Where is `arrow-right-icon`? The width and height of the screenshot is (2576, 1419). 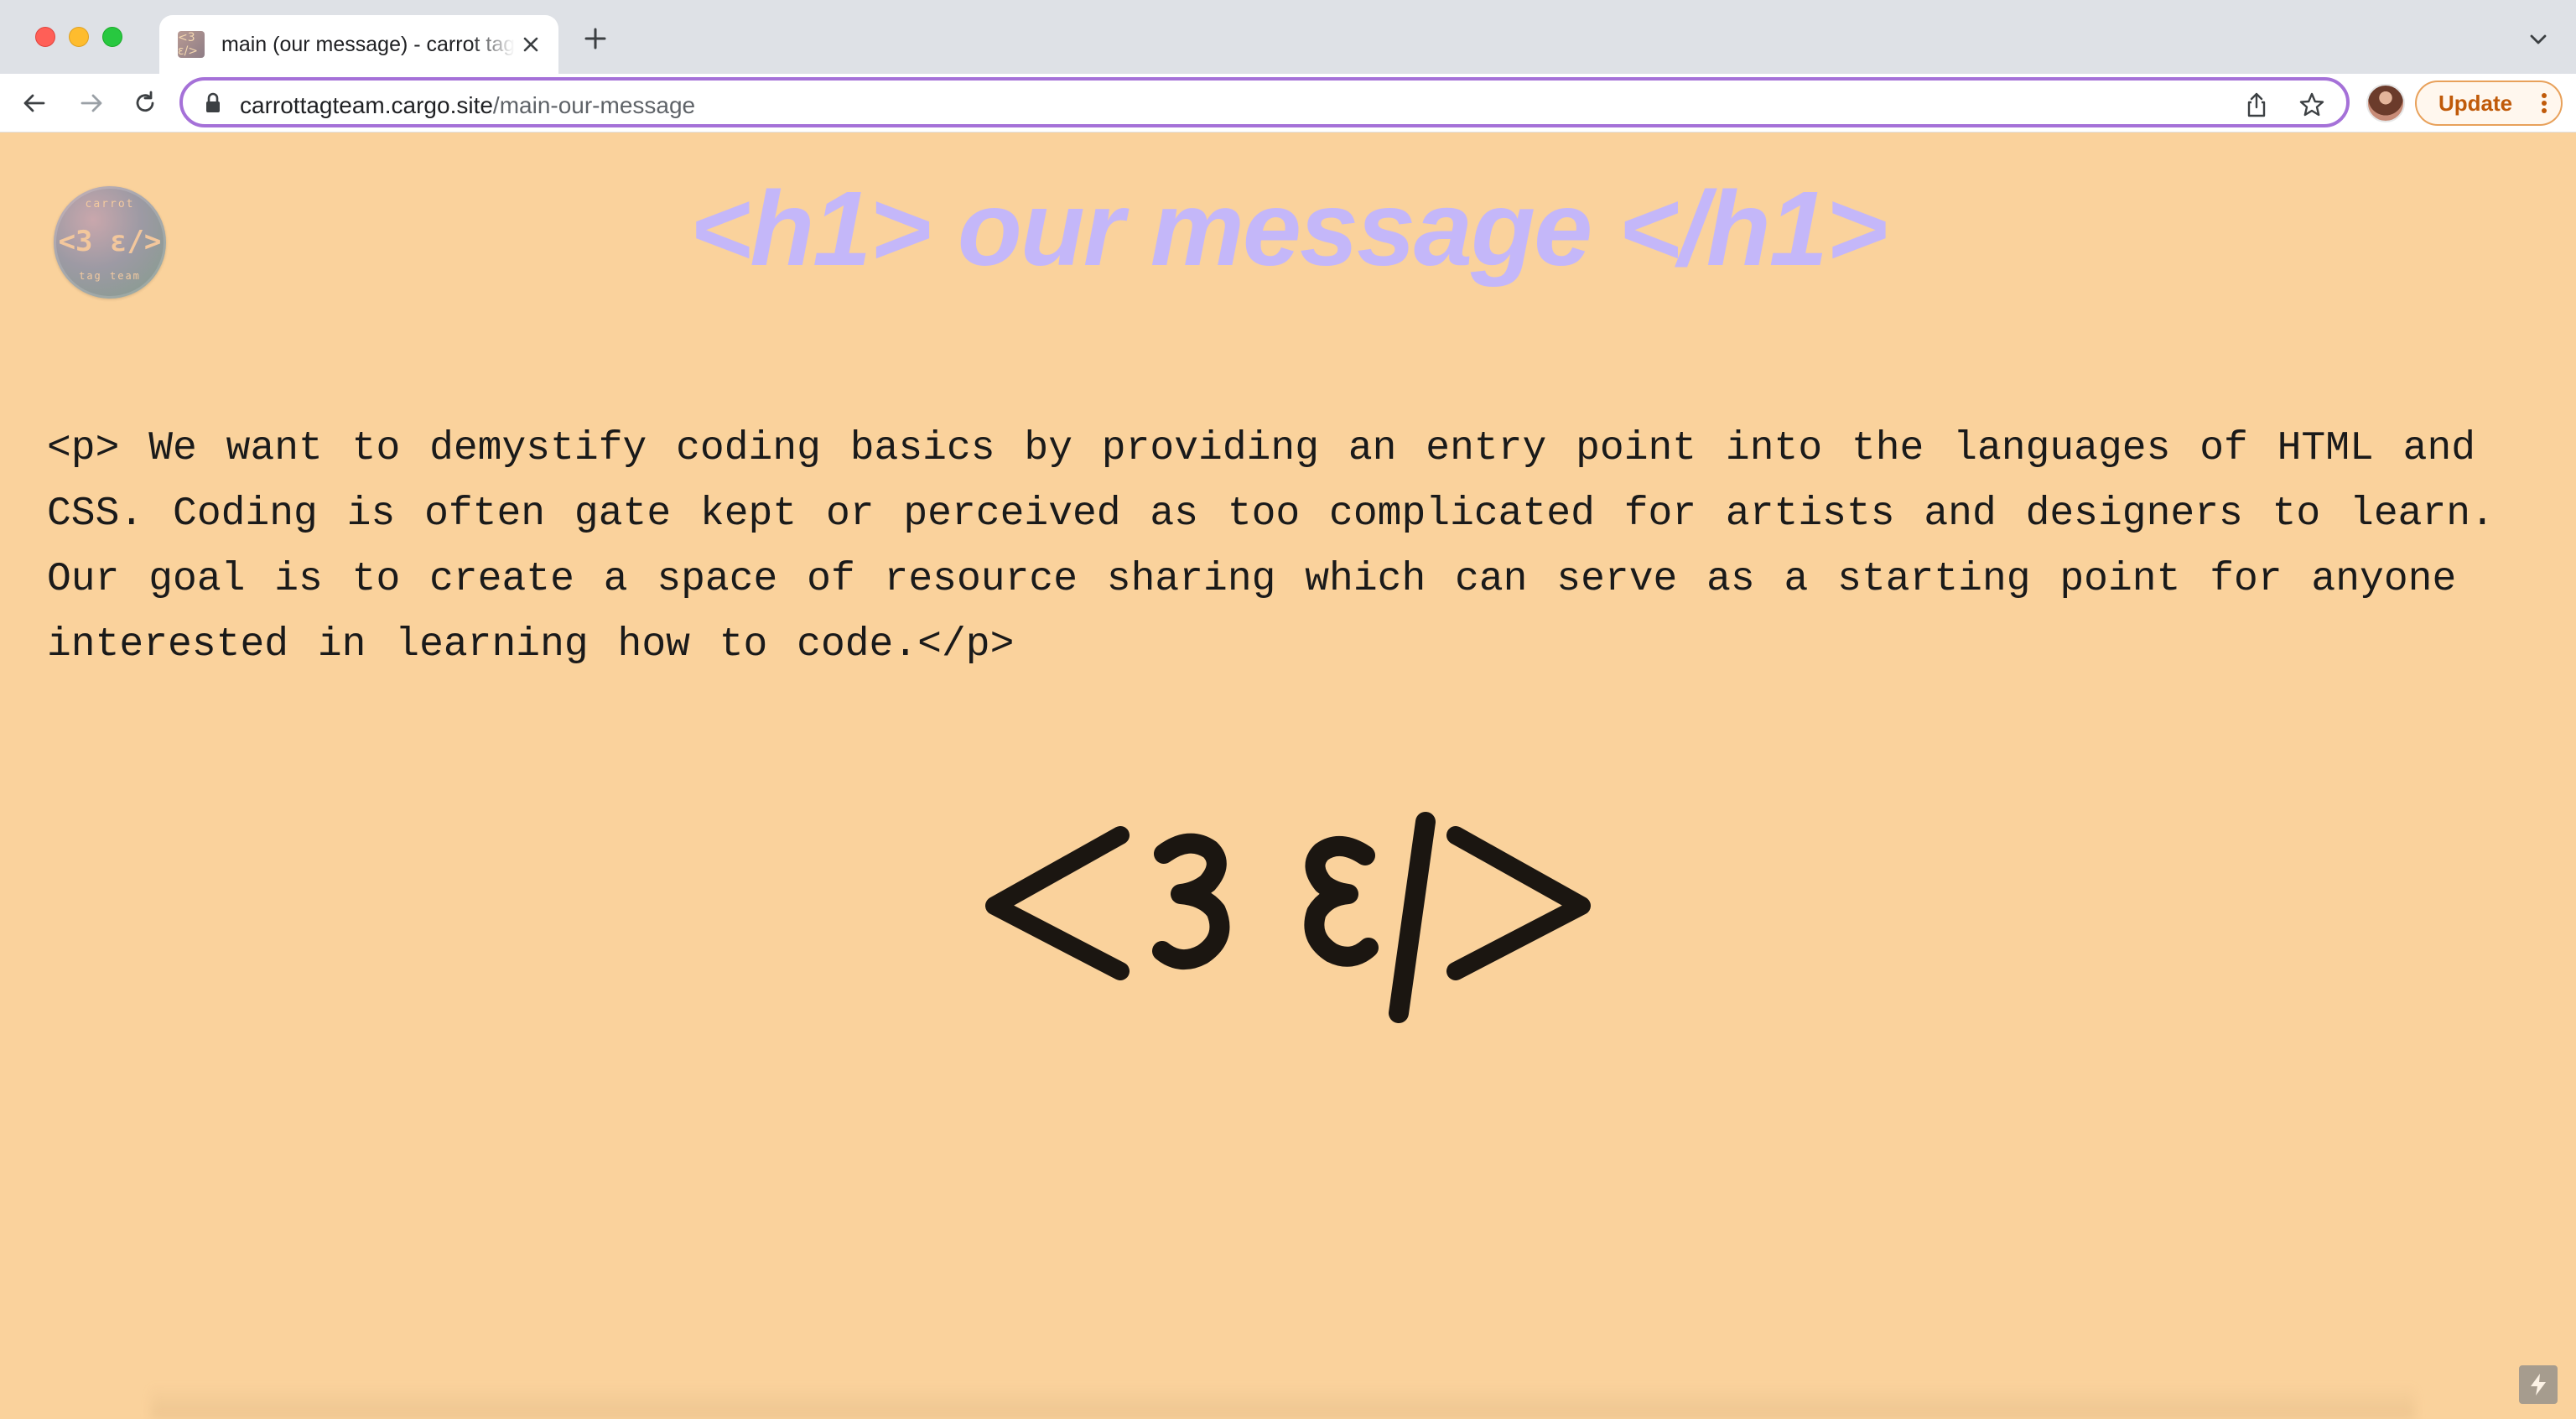 arrow-right-icon is located at coordinates (91, 103).